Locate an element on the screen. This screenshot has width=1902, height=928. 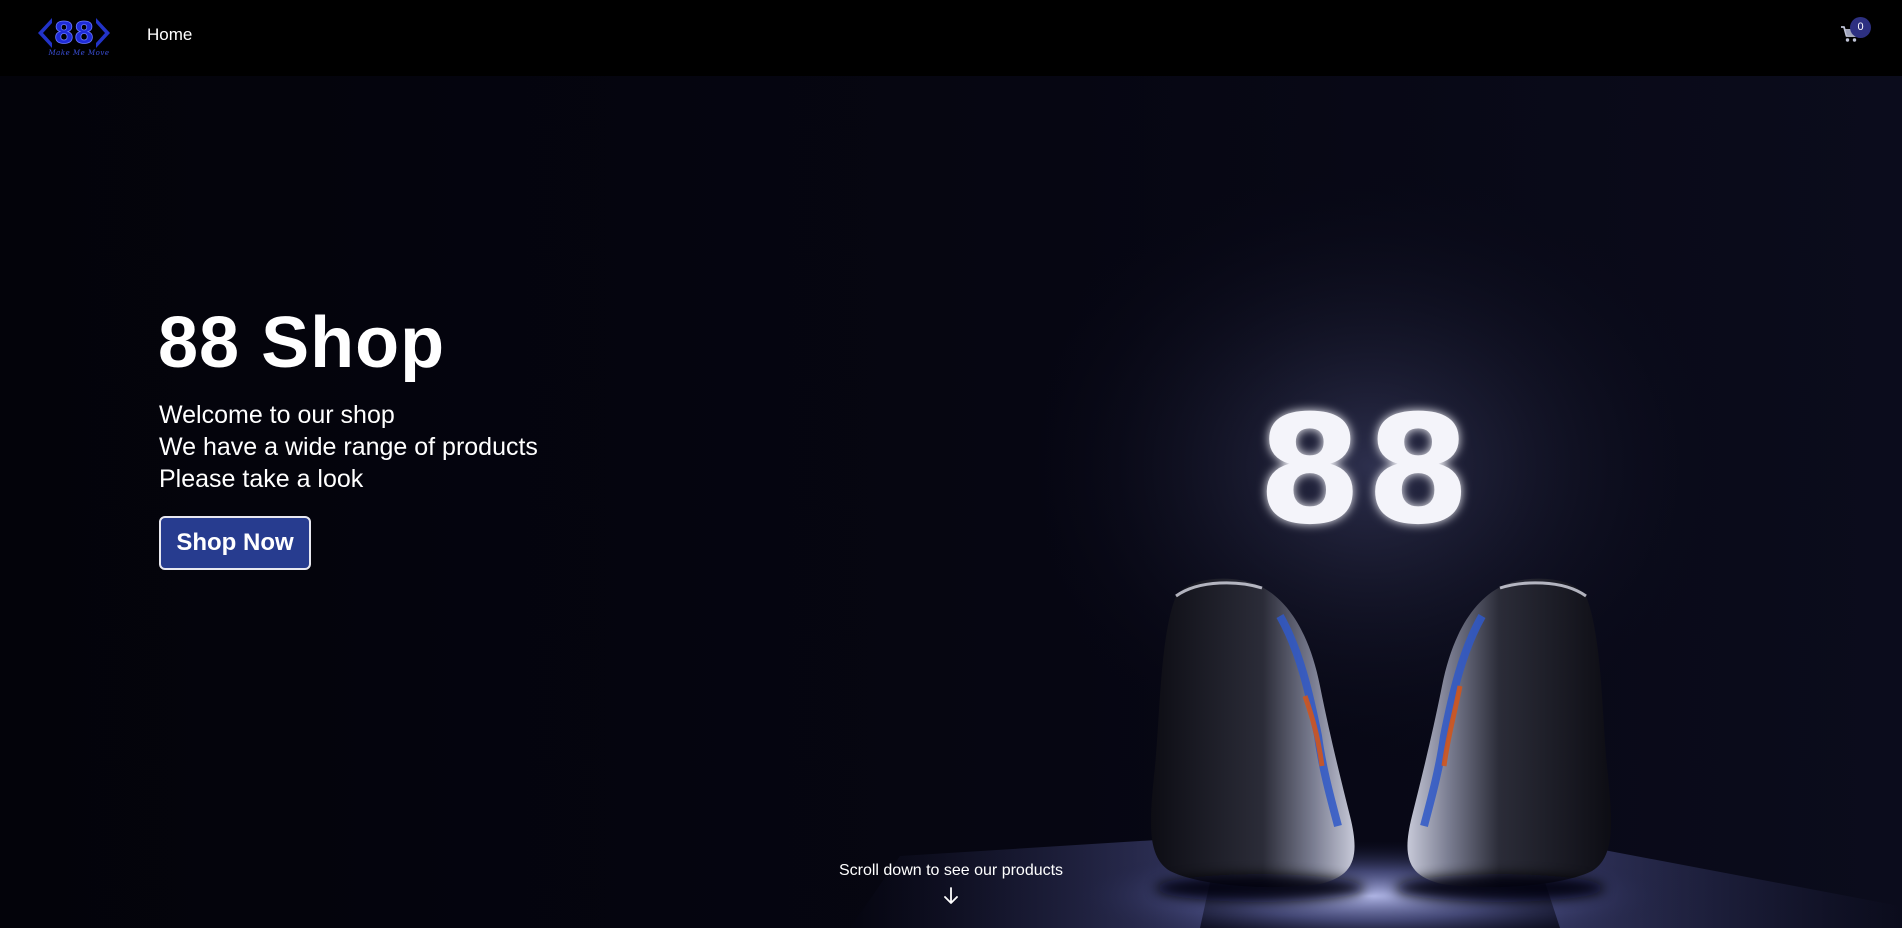
hero-welcome-text: Welcome to our shop is located at coordinates (277, 415).